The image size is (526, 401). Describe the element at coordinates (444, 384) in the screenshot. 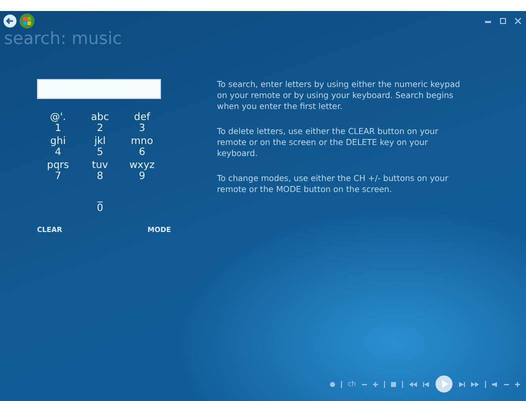

I see `play-icon` at that location.